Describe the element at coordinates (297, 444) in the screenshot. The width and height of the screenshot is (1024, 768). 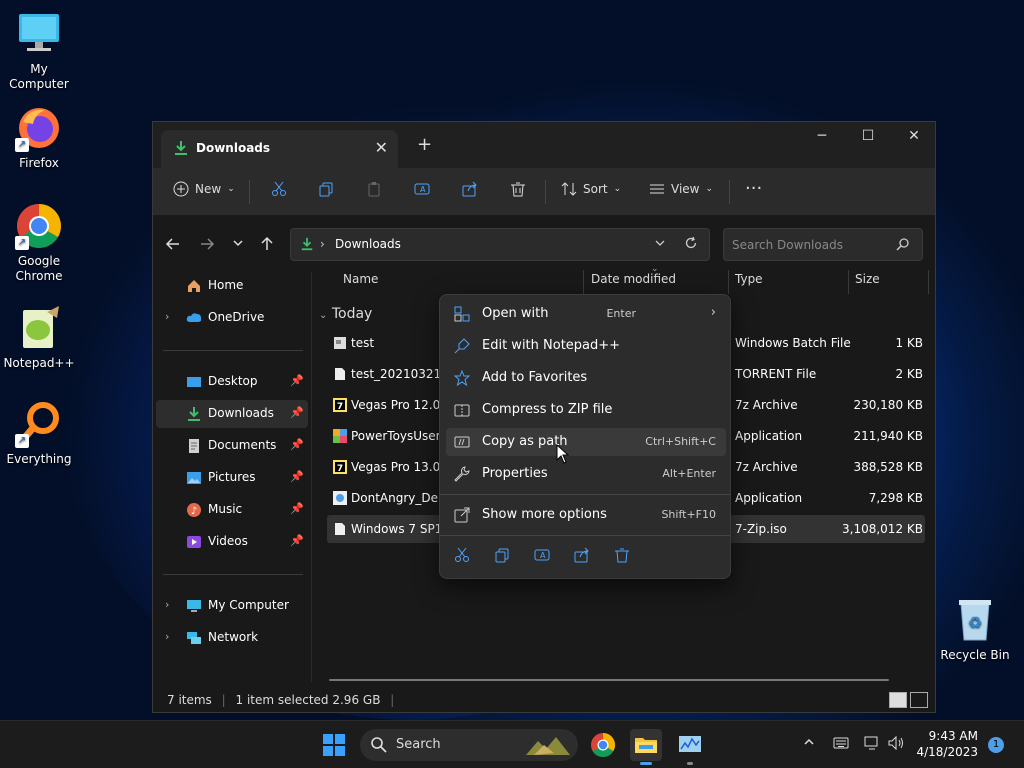
I see `pin-icon: 📌` at that location.